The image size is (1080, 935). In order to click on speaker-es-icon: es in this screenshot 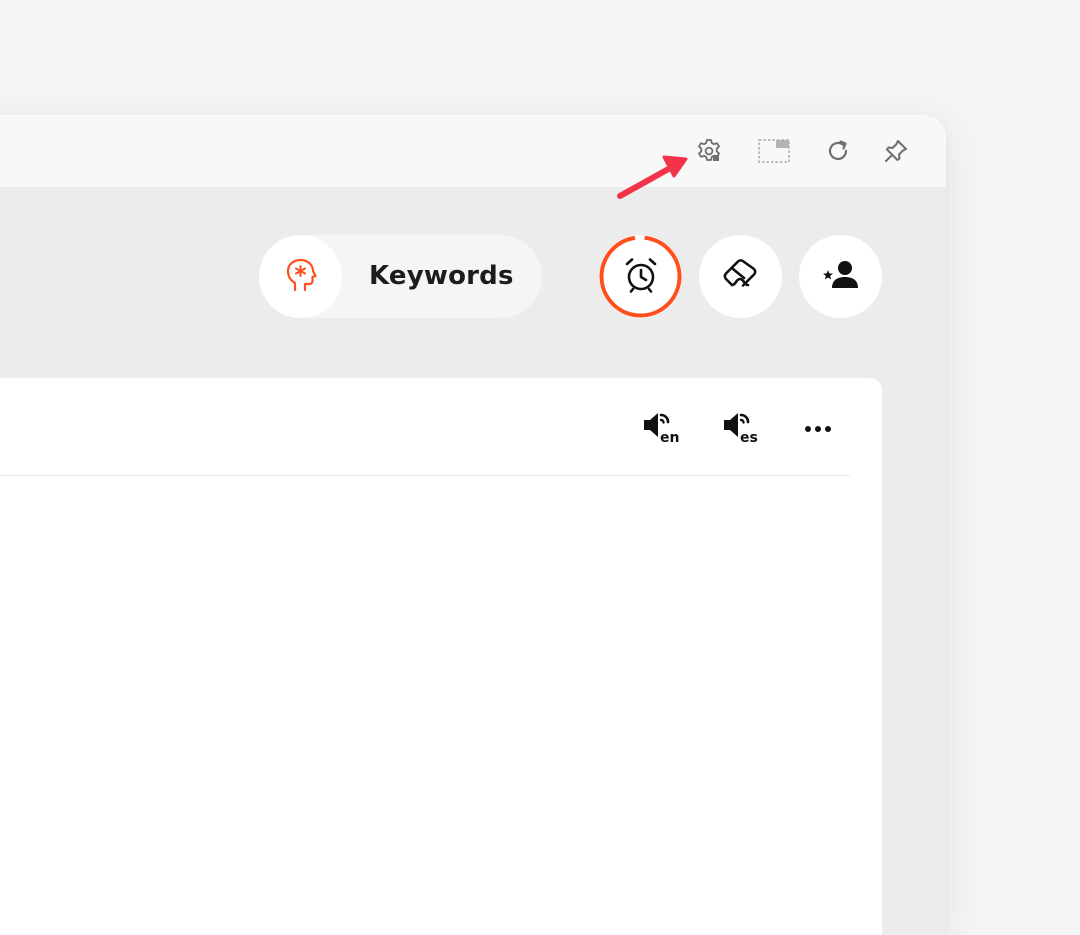, I will do `click(740, 428)`.